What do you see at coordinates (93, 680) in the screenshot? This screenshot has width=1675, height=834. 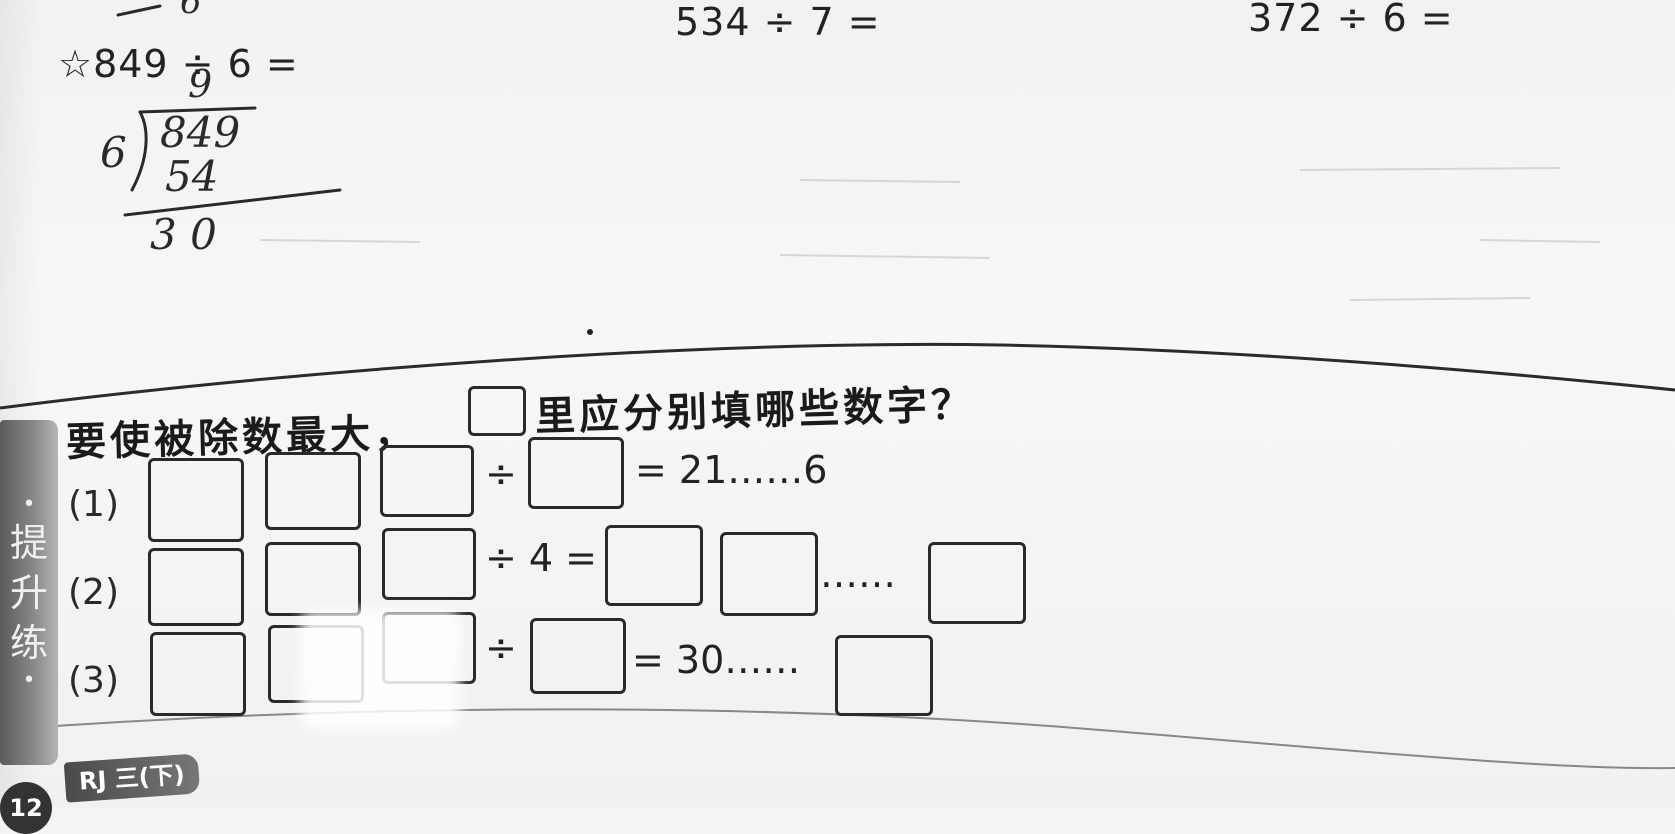 I see `row-3-label: (3)` at bounding box center [93, 680].